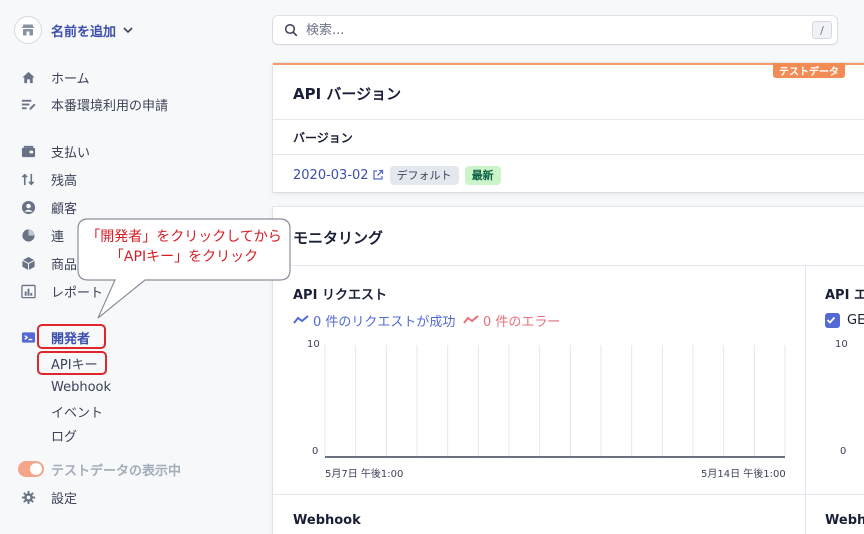  What do you see at coordinates (48, 179) in the screenshot?
I see `sidebar-item-balances: 残高` at bounding box center [48, 179].